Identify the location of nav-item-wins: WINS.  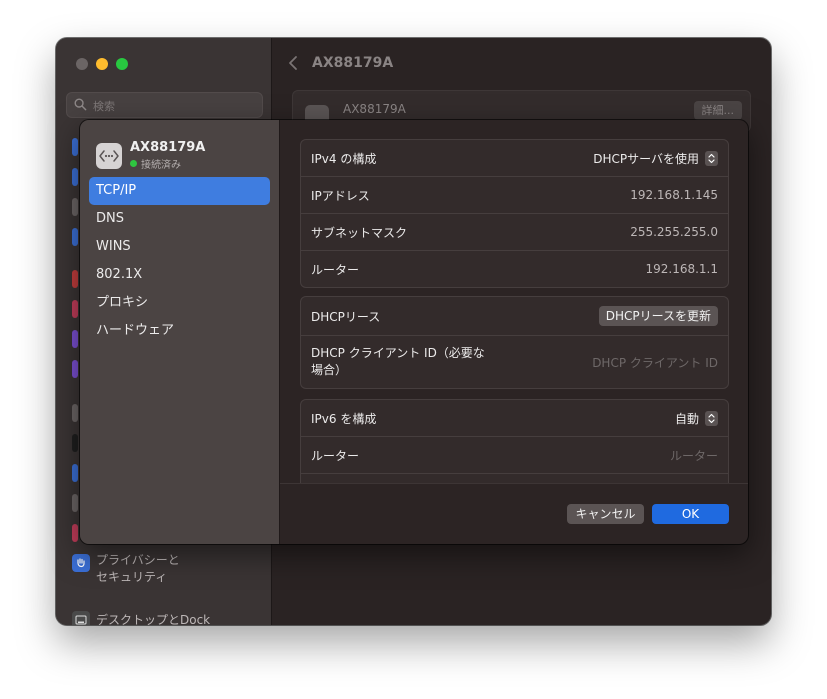
(179, 247).